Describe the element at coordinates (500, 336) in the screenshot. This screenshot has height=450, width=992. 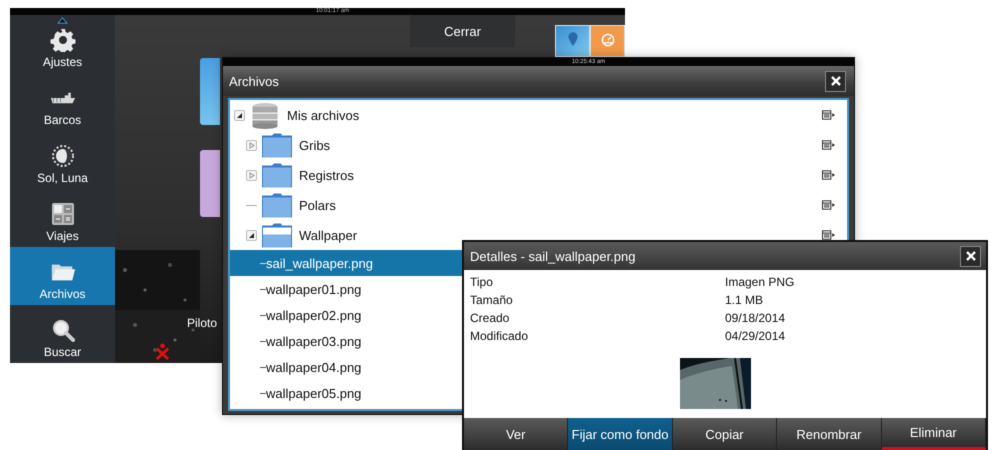
I see `property-label: Modificado` at that location.